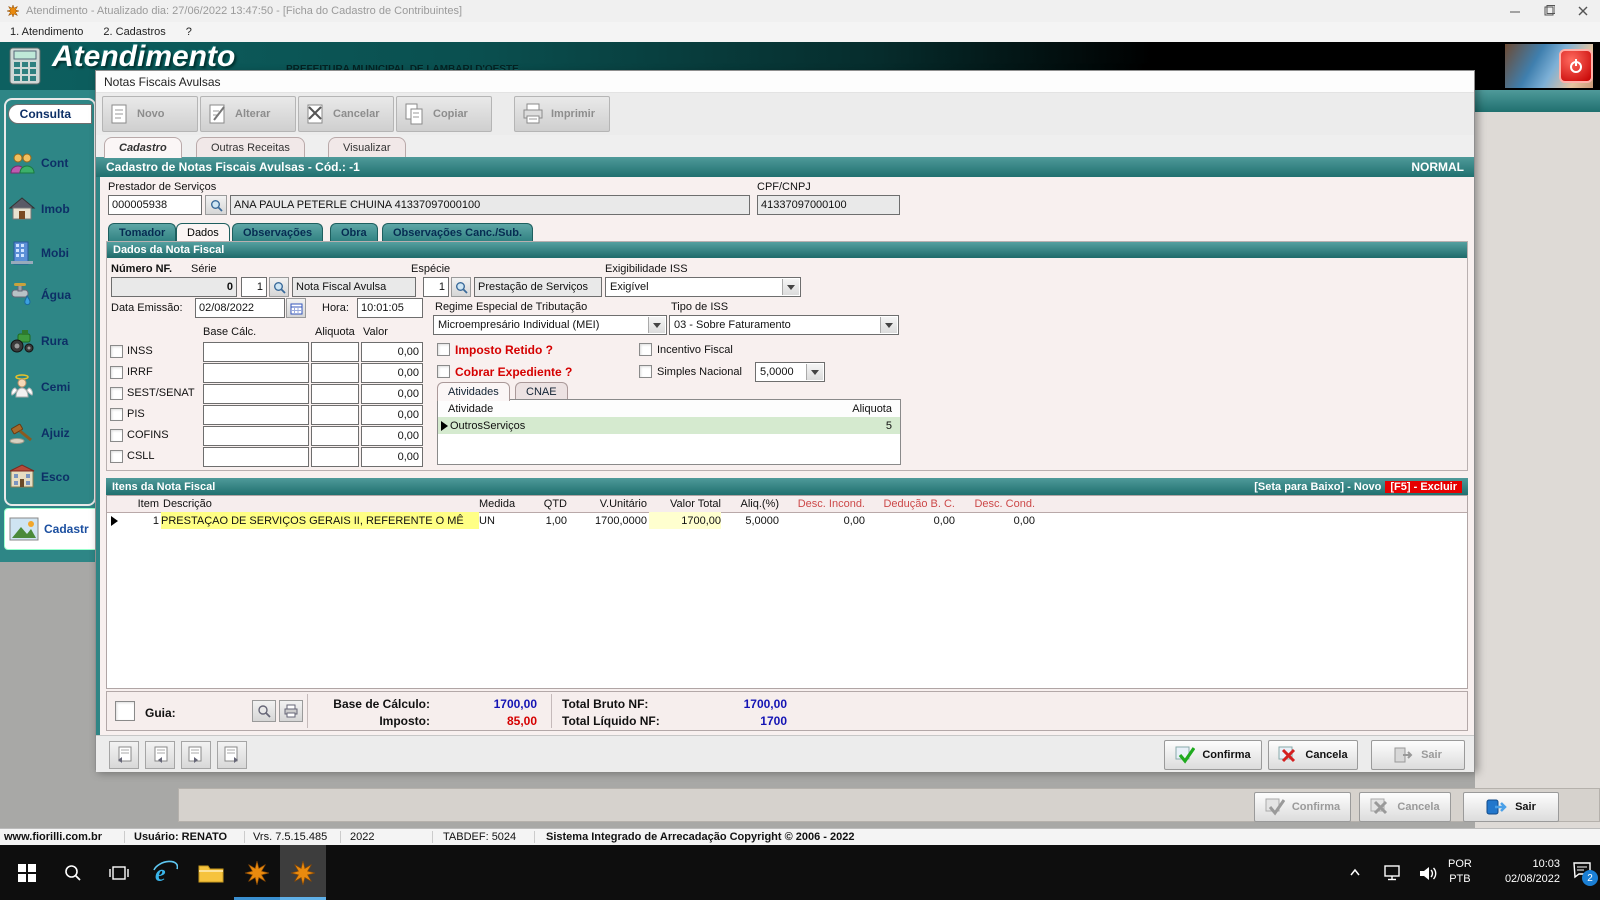 The width and height of the screenshot is (1600, 900). What do you see at coordinates (46, 32) in the screenshot?
I see `menu-atendimento: 1. Atendimento` at bounding box center [46, 32].